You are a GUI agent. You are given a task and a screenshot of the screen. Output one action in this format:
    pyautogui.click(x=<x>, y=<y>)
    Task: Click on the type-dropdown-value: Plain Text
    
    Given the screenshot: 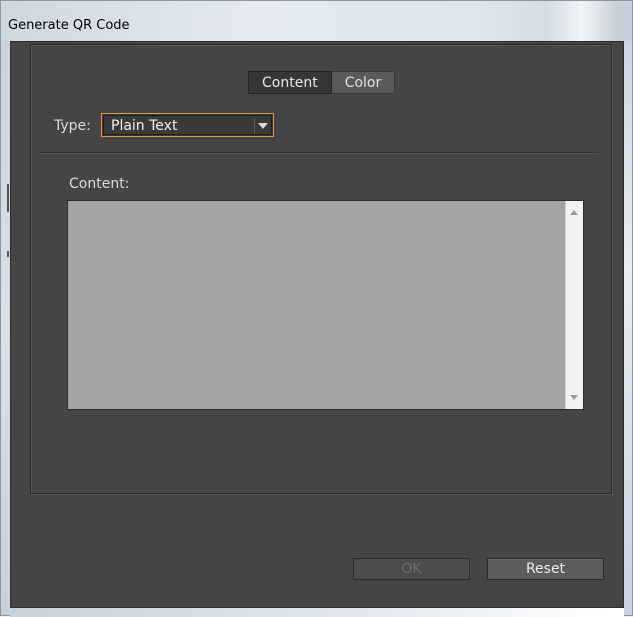 What is the action you would take?
    pyautogui.click(x=144, y=126)
    